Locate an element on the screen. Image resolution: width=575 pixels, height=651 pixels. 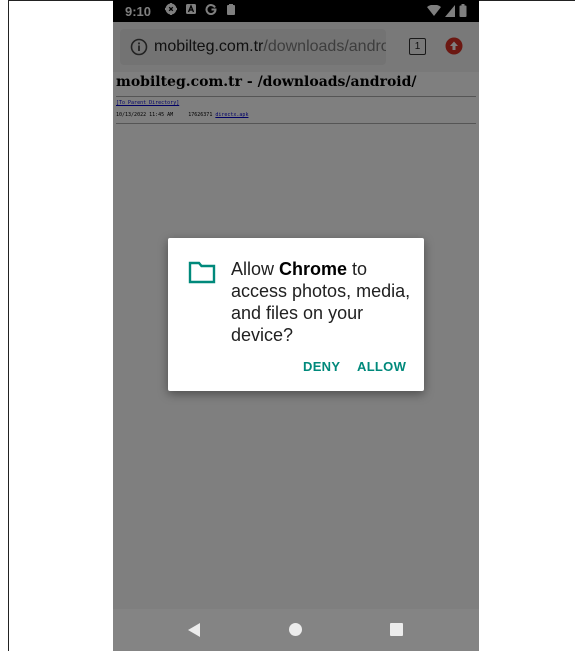
frame-border-left is located at coordinates (8, 325).